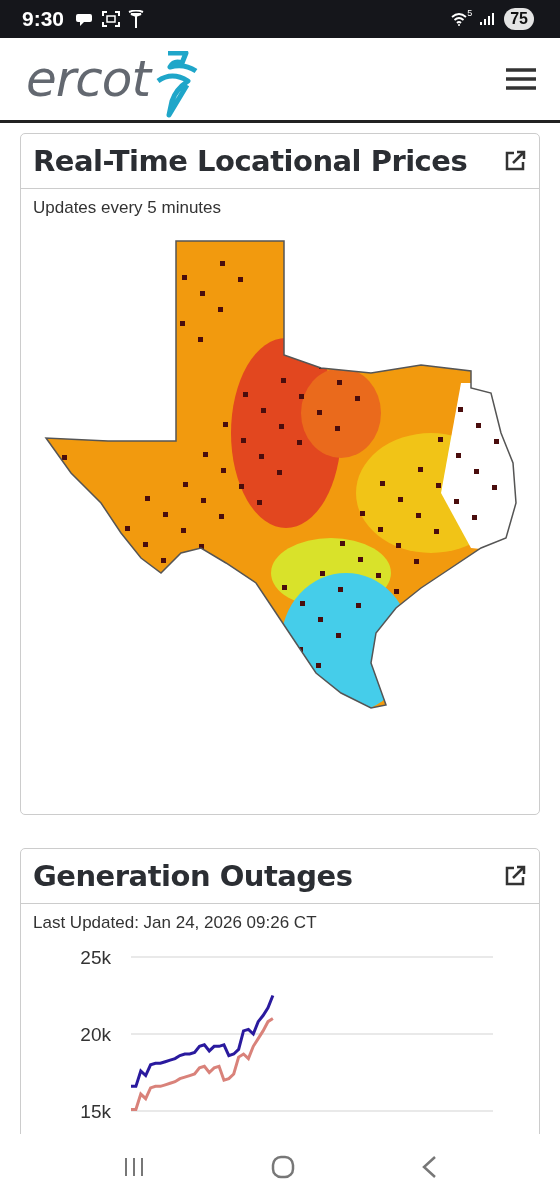 The width and height of the screenshot is (560, 1200). What do you see at coordinates (95, 1034) in the screenshot?
I see `axis-tick-label: 20k` at bounding box center [95, 1034].